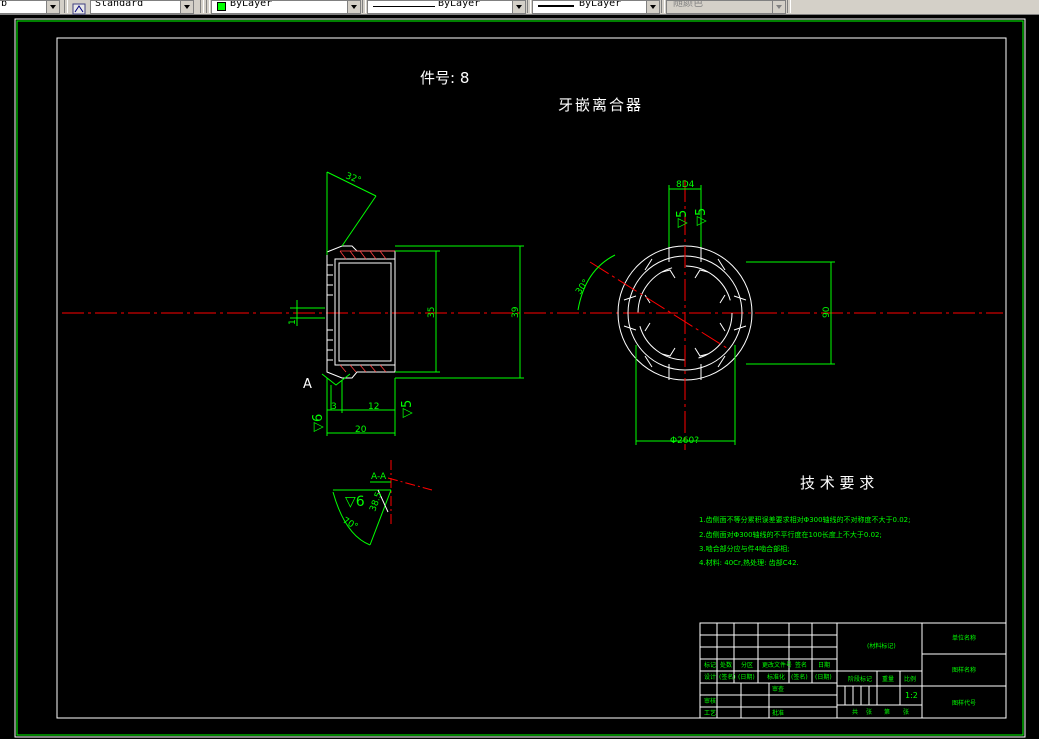 Image resolution: width=1039 pixels, height=739 pixels. I want to click on dim-left-gap: 1, so click(293, 322).